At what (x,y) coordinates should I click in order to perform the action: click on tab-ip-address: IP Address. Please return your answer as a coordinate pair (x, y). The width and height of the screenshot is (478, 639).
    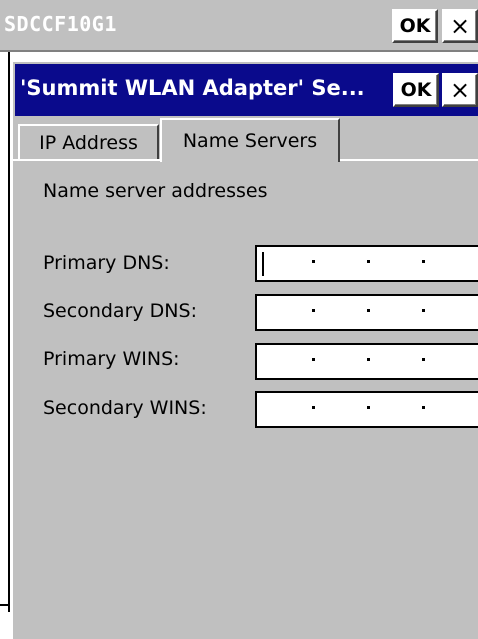
    Looking at the image, I should click on (88, 142).